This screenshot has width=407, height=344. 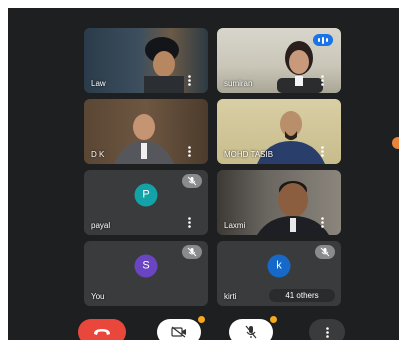 I want to click on participant-name: kirti, so click(x=230, y=296).